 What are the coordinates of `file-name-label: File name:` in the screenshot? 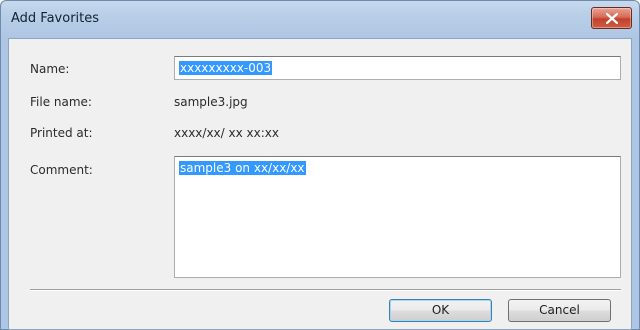 It's located at (61, 102).